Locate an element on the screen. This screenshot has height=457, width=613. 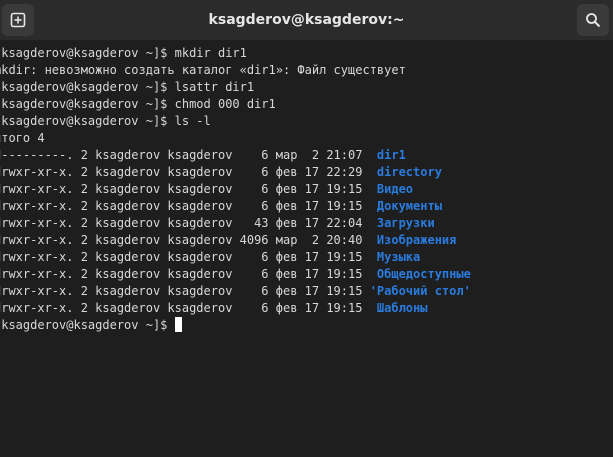
directory-name: Музыка is located at coordinates (398, 257).